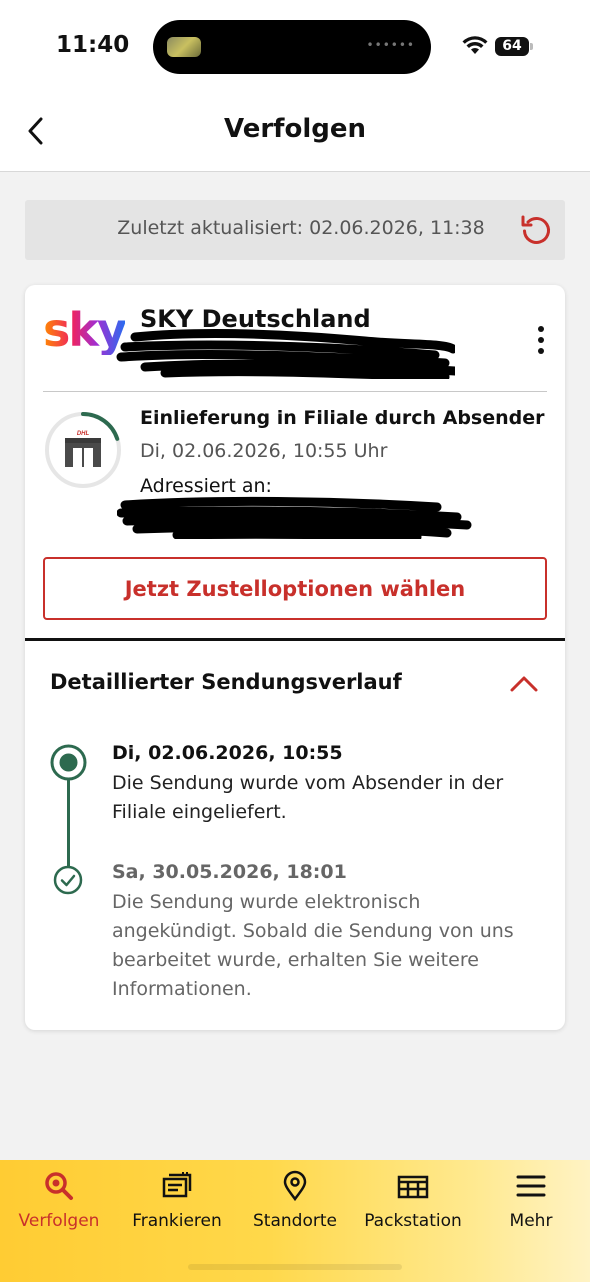  I want to click on refresh-icon, so click(535, 229).